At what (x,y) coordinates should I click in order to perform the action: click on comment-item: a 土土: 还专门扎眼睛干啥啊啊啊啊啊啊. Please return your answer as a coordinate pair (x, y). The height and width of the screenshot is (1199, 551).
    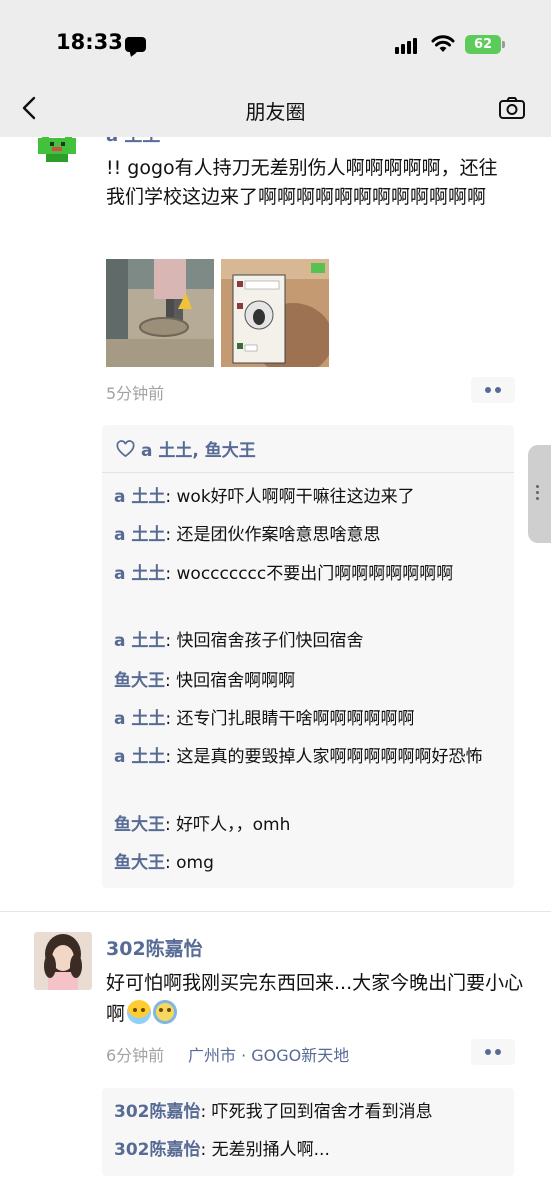
    Looking at the image, I should click on (309, 719).